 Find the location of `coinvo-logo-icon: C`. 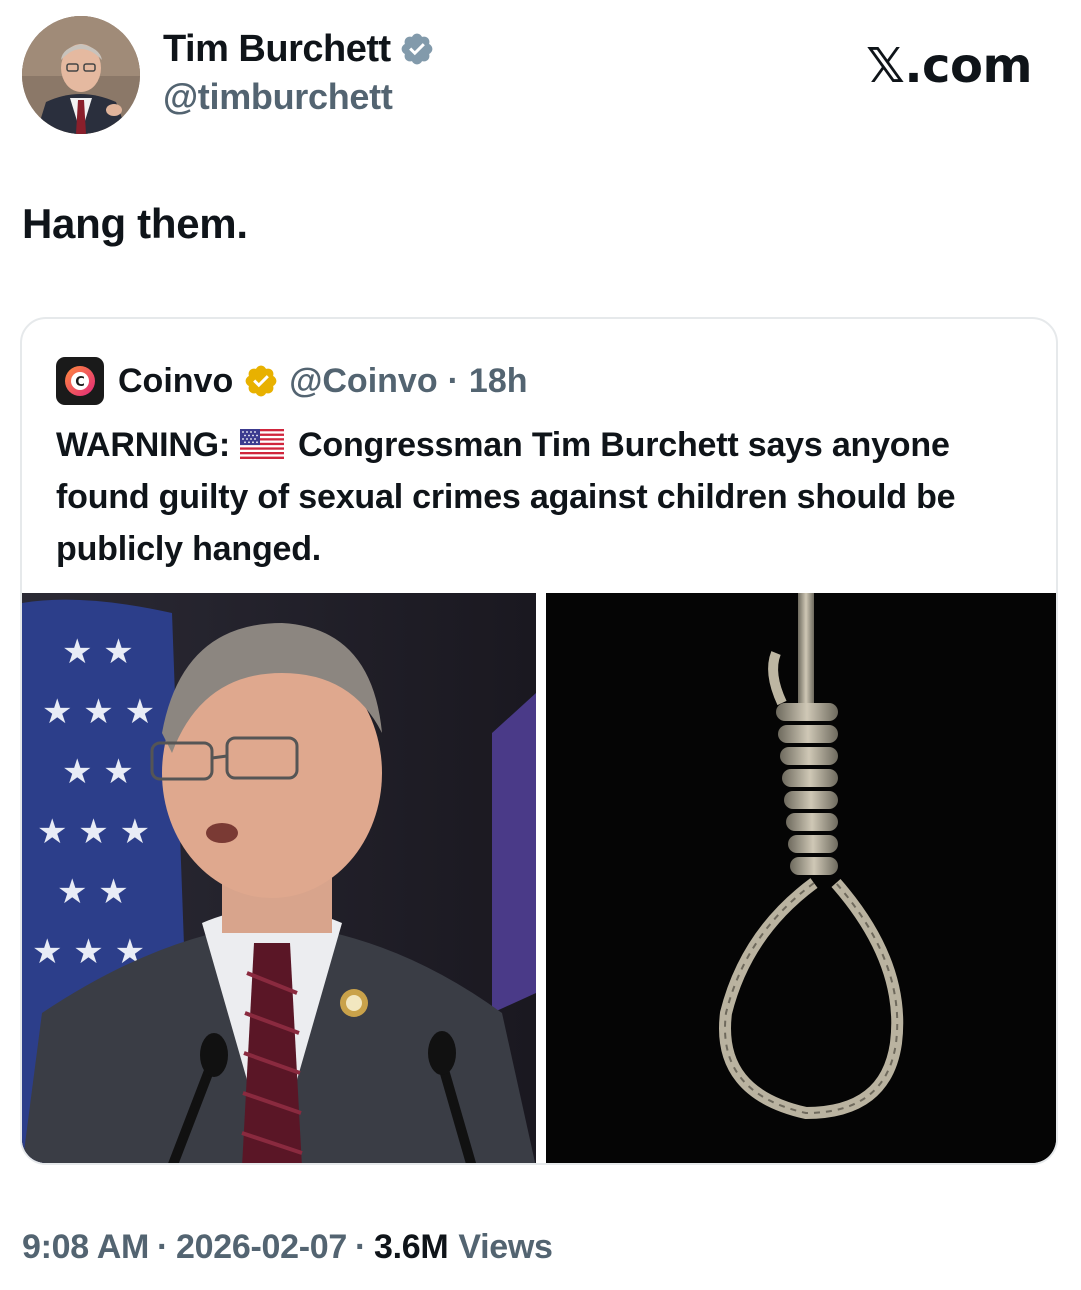

coinvo-logo-icon: C is located at coordinates (80, 381).